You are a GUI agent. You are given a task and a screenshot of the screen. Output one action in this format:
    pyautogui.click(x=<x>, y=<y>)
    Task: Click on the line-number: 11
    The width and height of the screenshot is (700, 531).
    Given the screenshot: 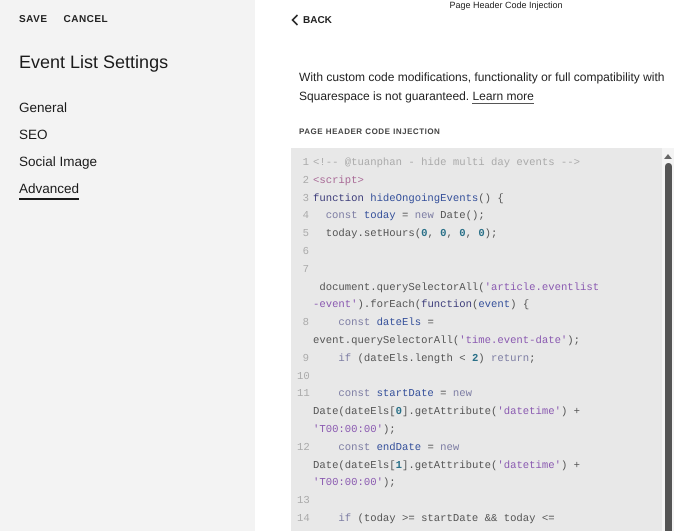 What is the action you would take?
    pyautogui.click(x=304, y=394)
    